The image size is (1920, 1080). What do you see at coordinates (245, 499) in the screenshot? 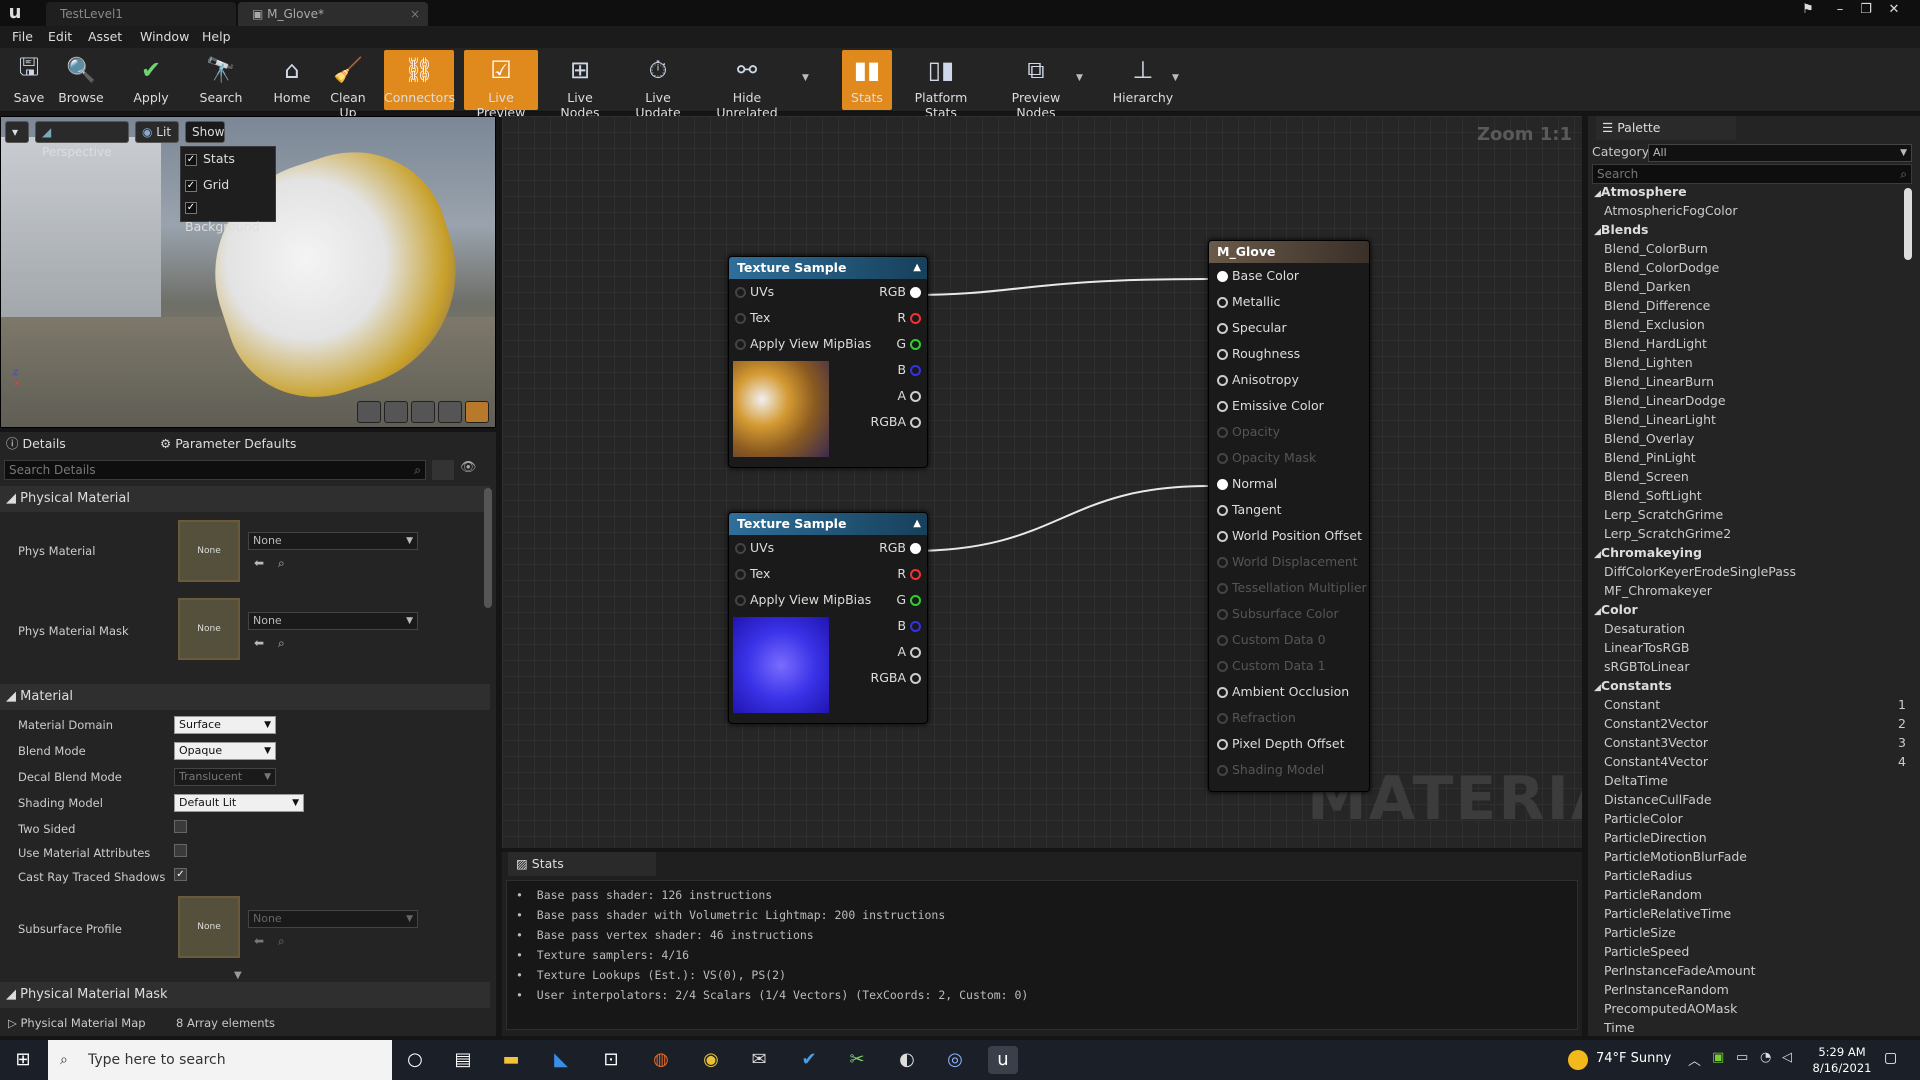
I see `section-physical-material: ◢ Physical Material` at bounding box center [245, 499].